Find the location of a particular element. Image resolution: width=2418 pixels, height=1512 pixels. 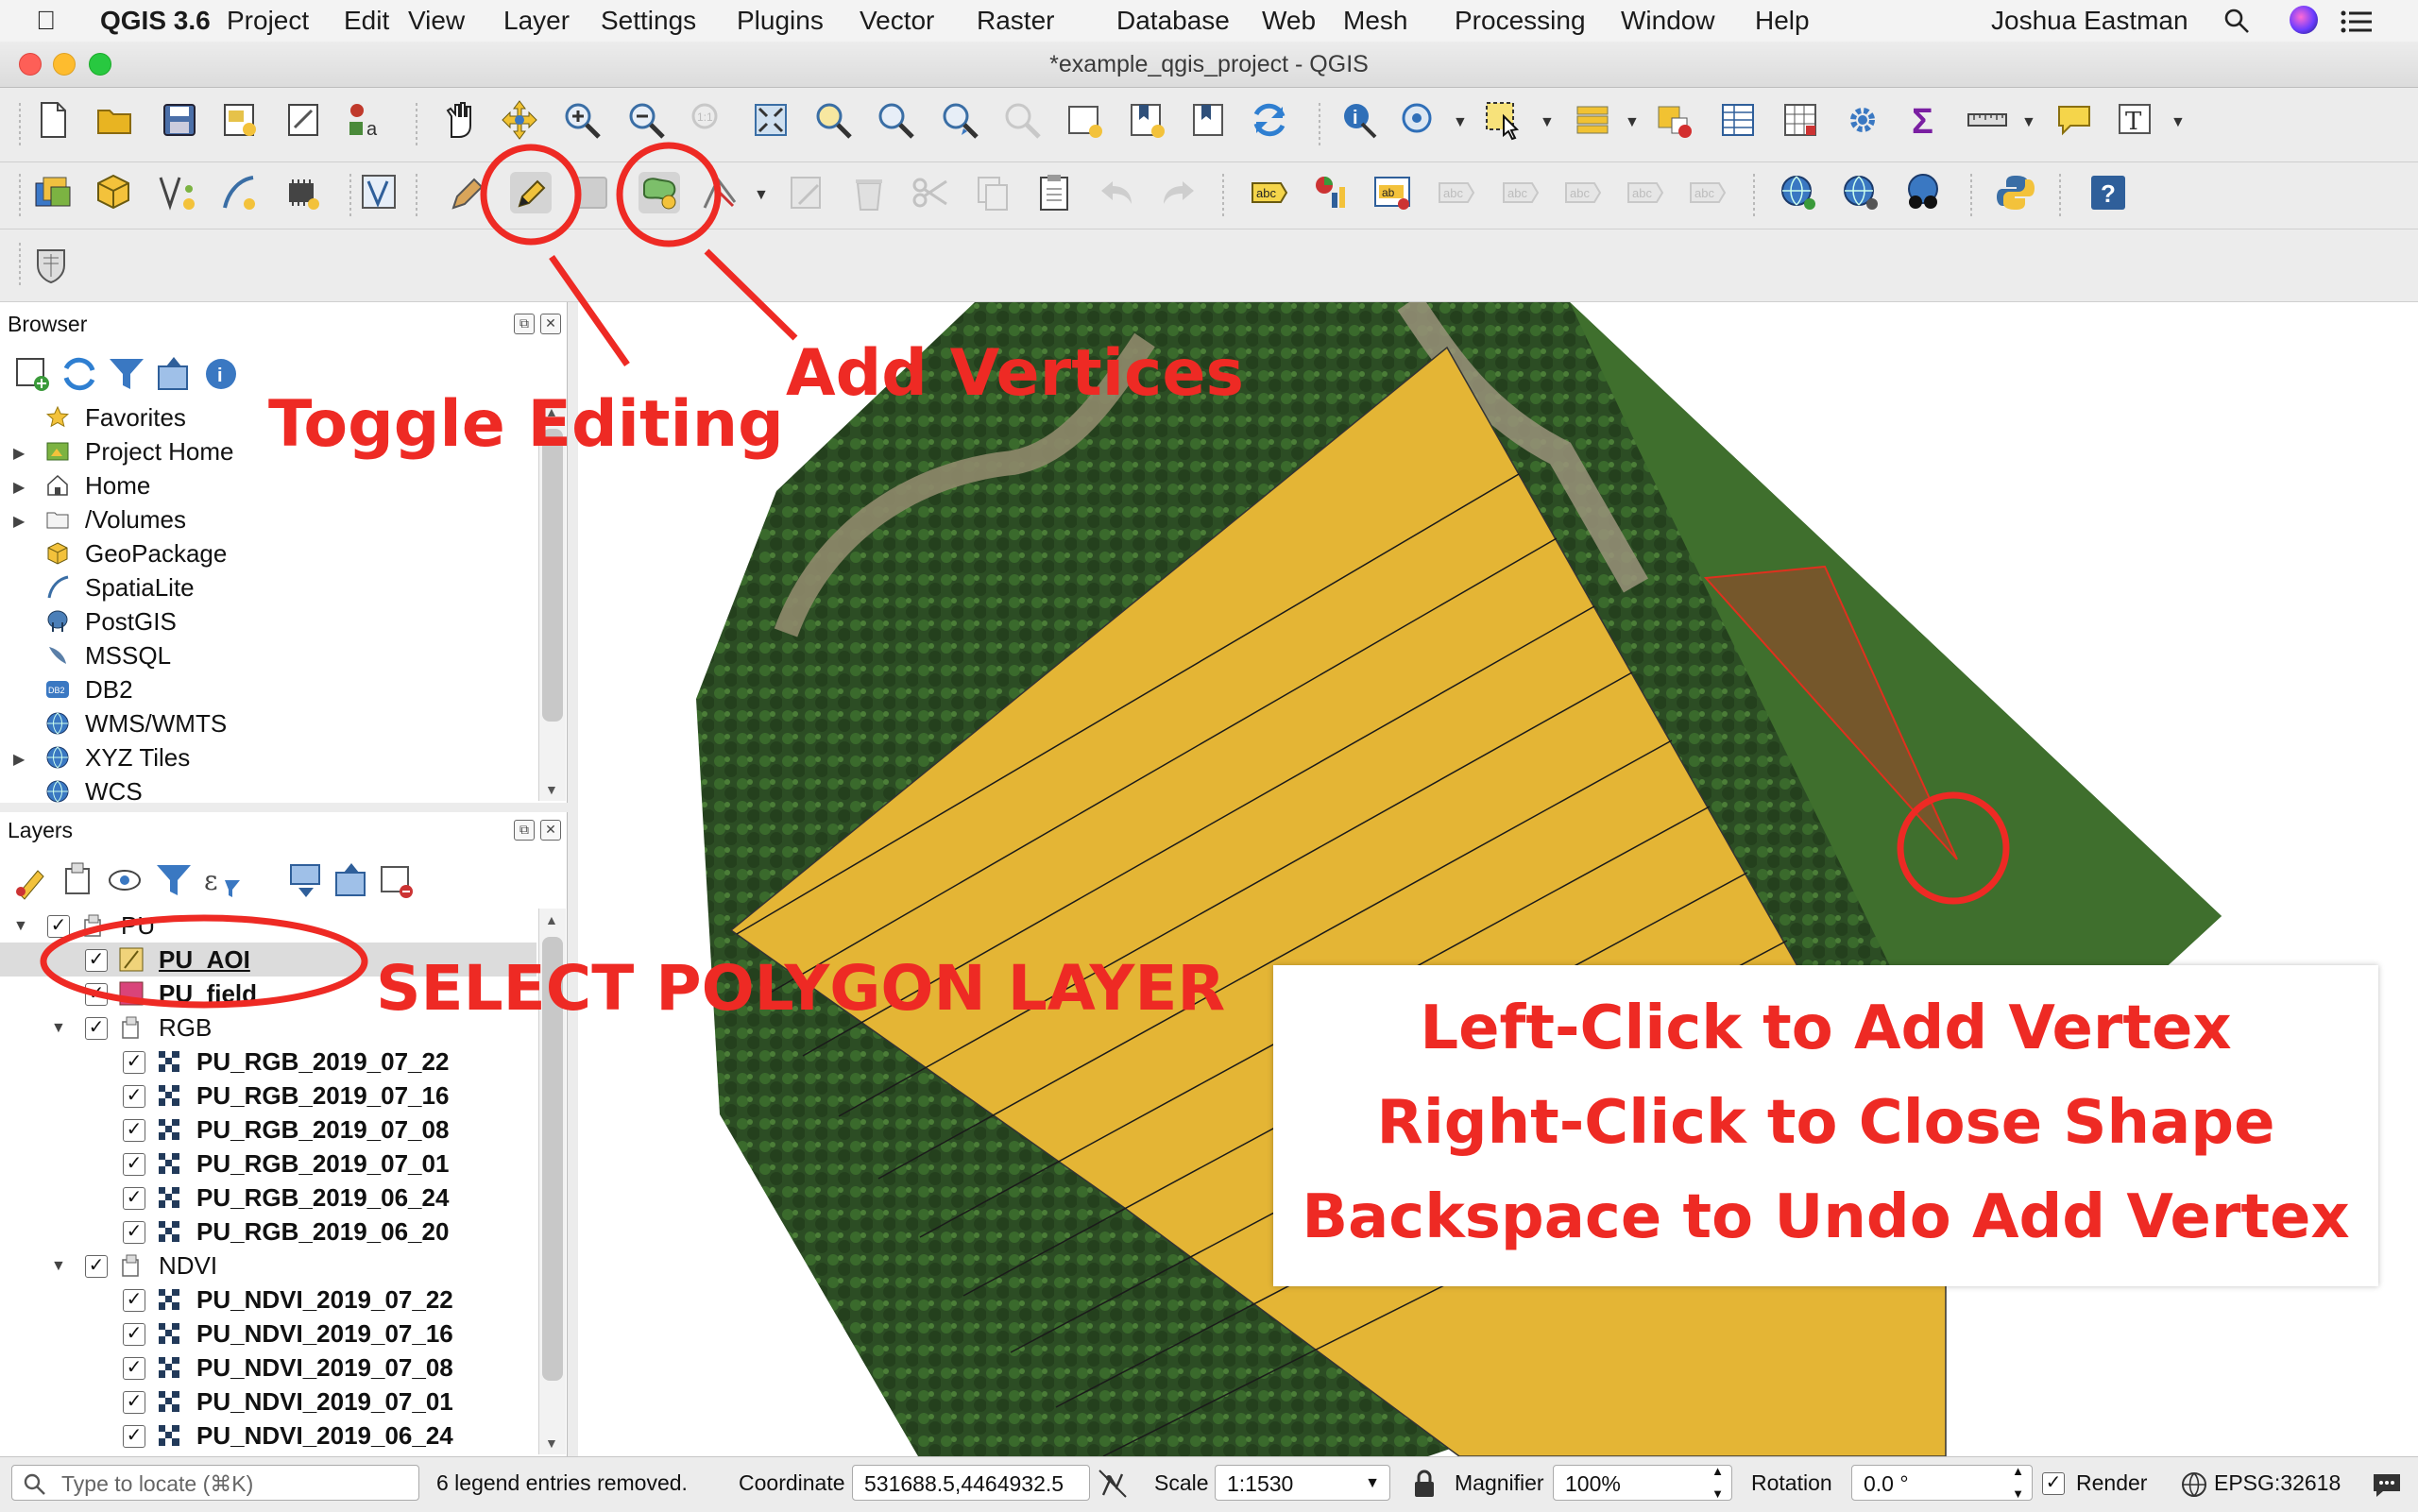

layer-item: PU_RGB_2019_07_16 is located at coordinates (323, 1096).